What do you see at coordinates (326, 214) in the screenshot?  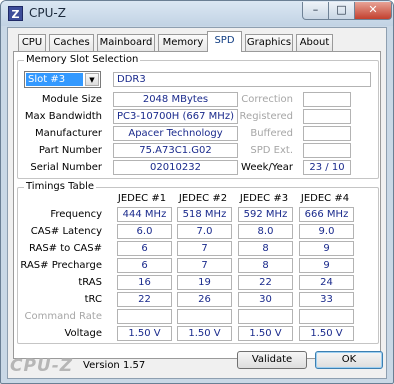 I see `frequency-jedec-4: 666 MHz` at bounding box center [326, 214].